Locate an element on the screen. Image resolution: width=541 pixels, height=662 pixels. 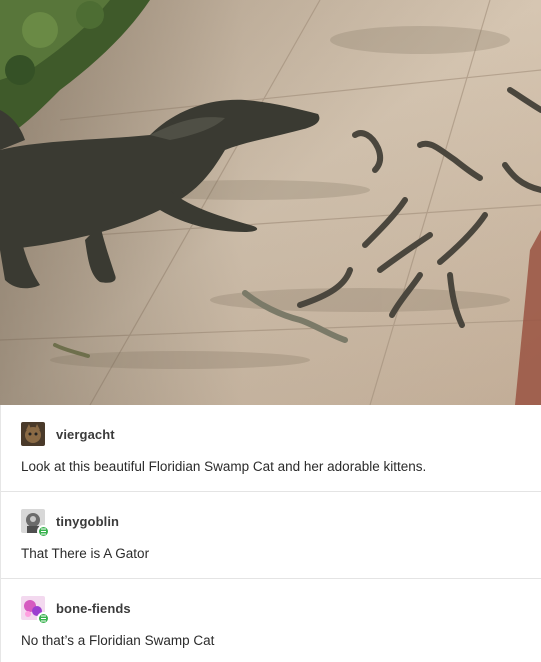
username-link: tinygoblin is located at coordinates (87, 521).